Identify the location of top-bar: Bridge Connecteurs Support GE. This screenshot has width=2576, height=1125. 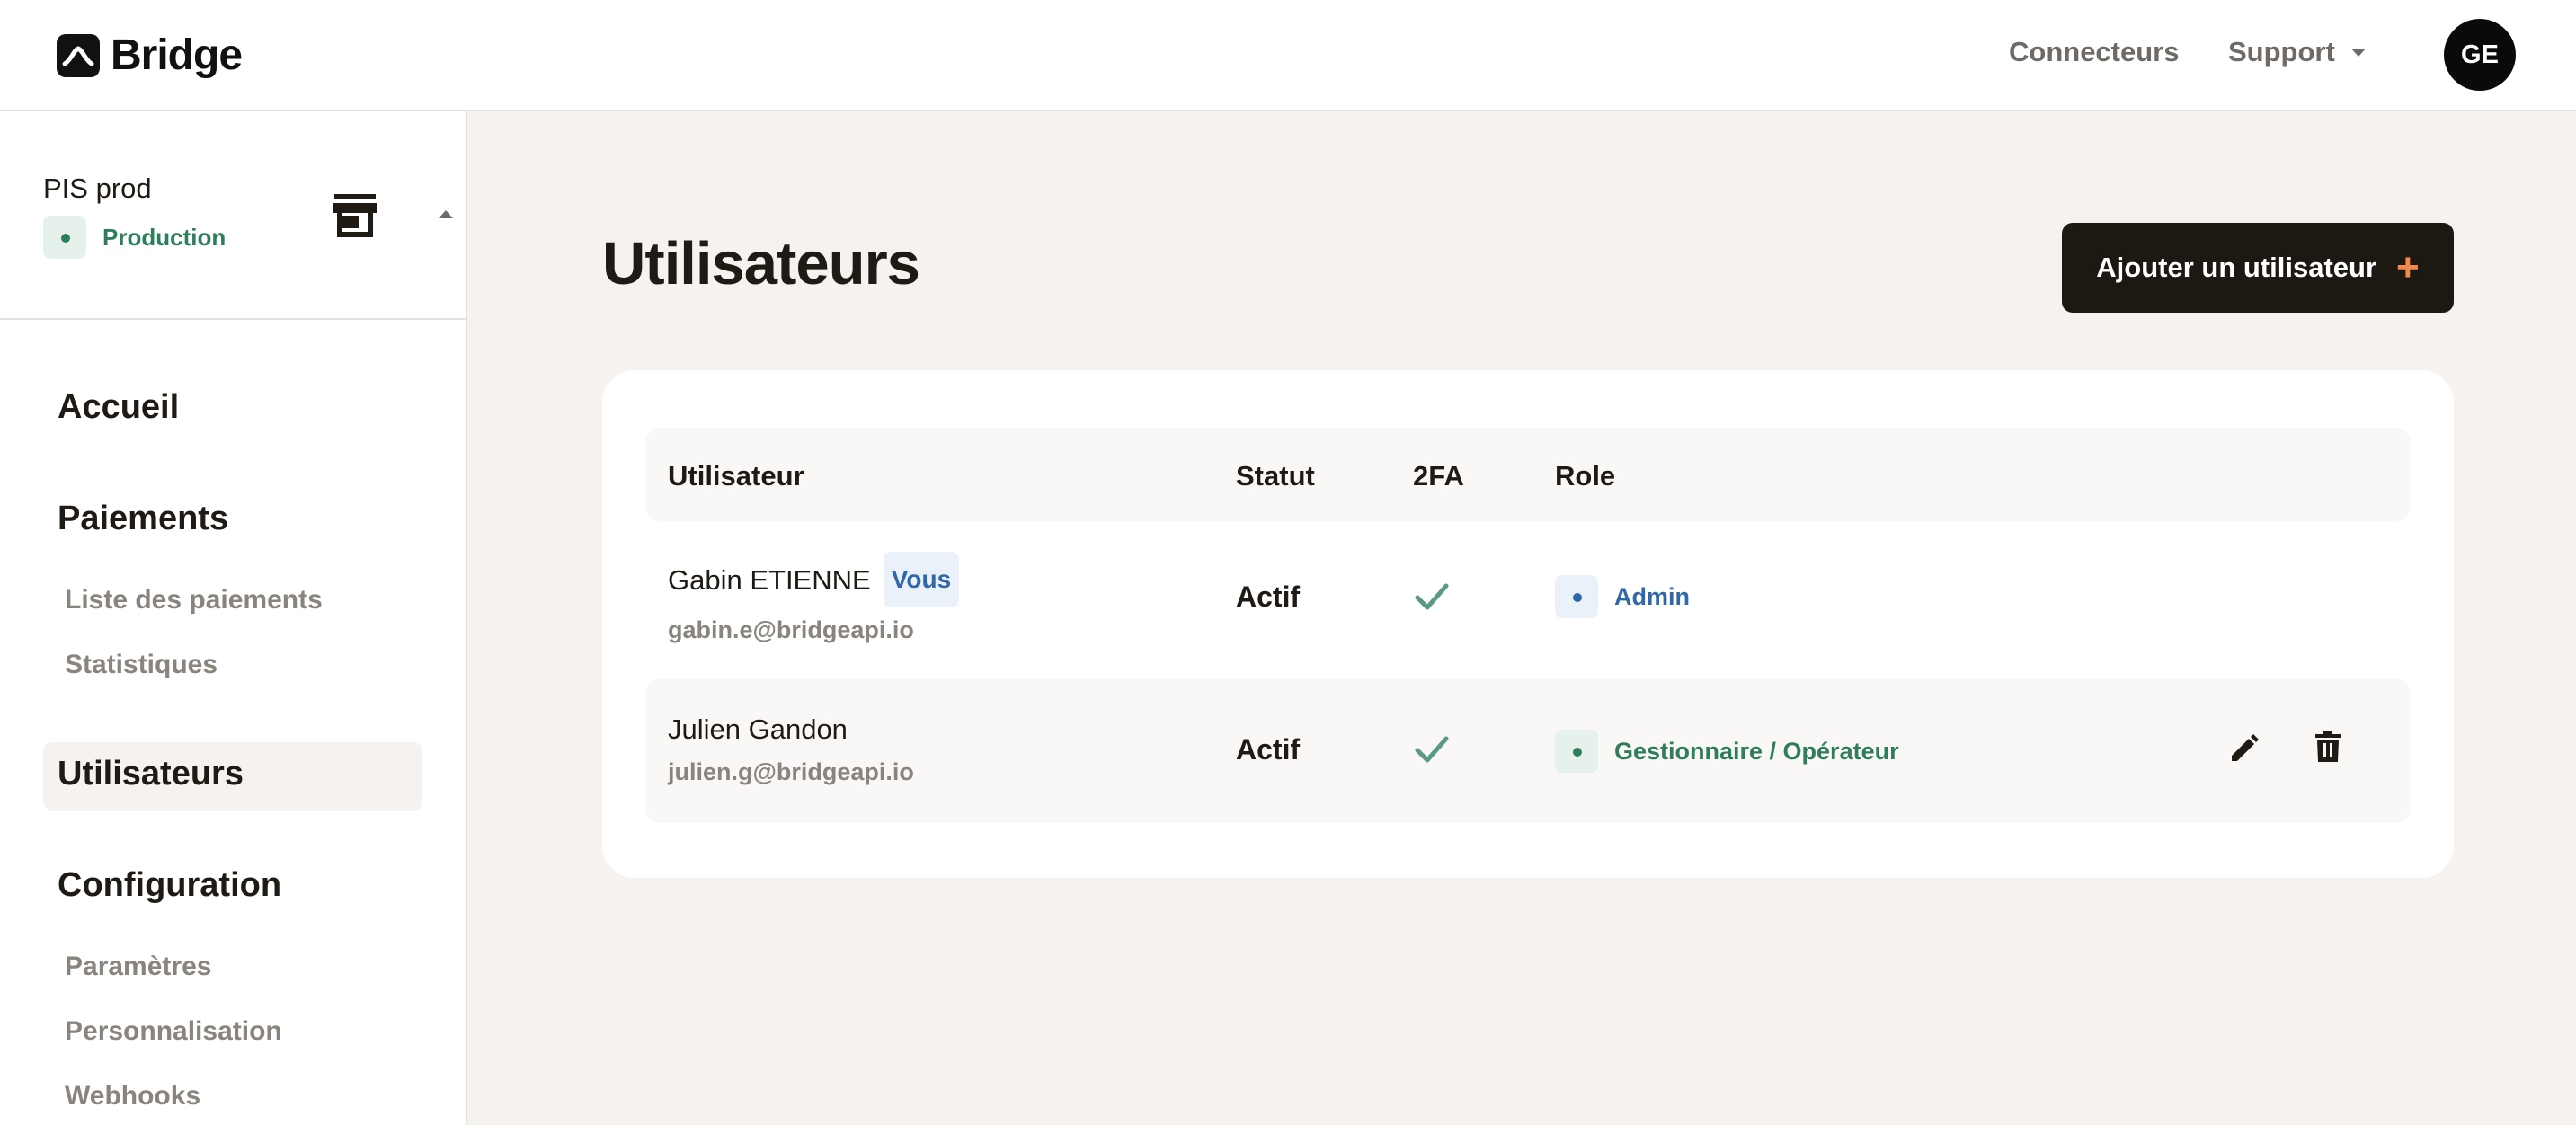
(1288, 55).